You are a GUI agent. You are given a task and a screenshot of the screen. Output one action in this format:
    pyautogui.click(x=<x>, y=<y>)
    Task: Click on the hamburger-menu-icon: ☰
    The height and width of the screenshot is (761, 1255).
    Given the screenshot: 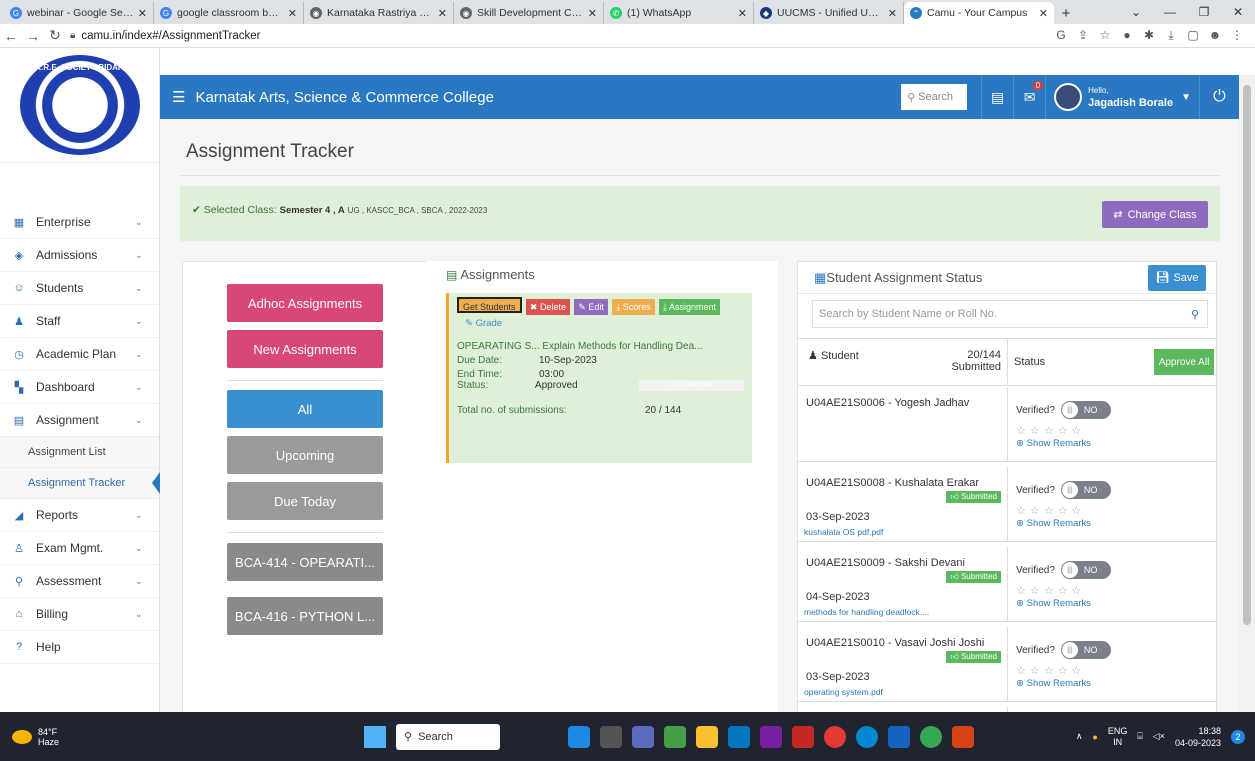 What is the action you would take?
    pyautogui.click(x=178, y=97)
    